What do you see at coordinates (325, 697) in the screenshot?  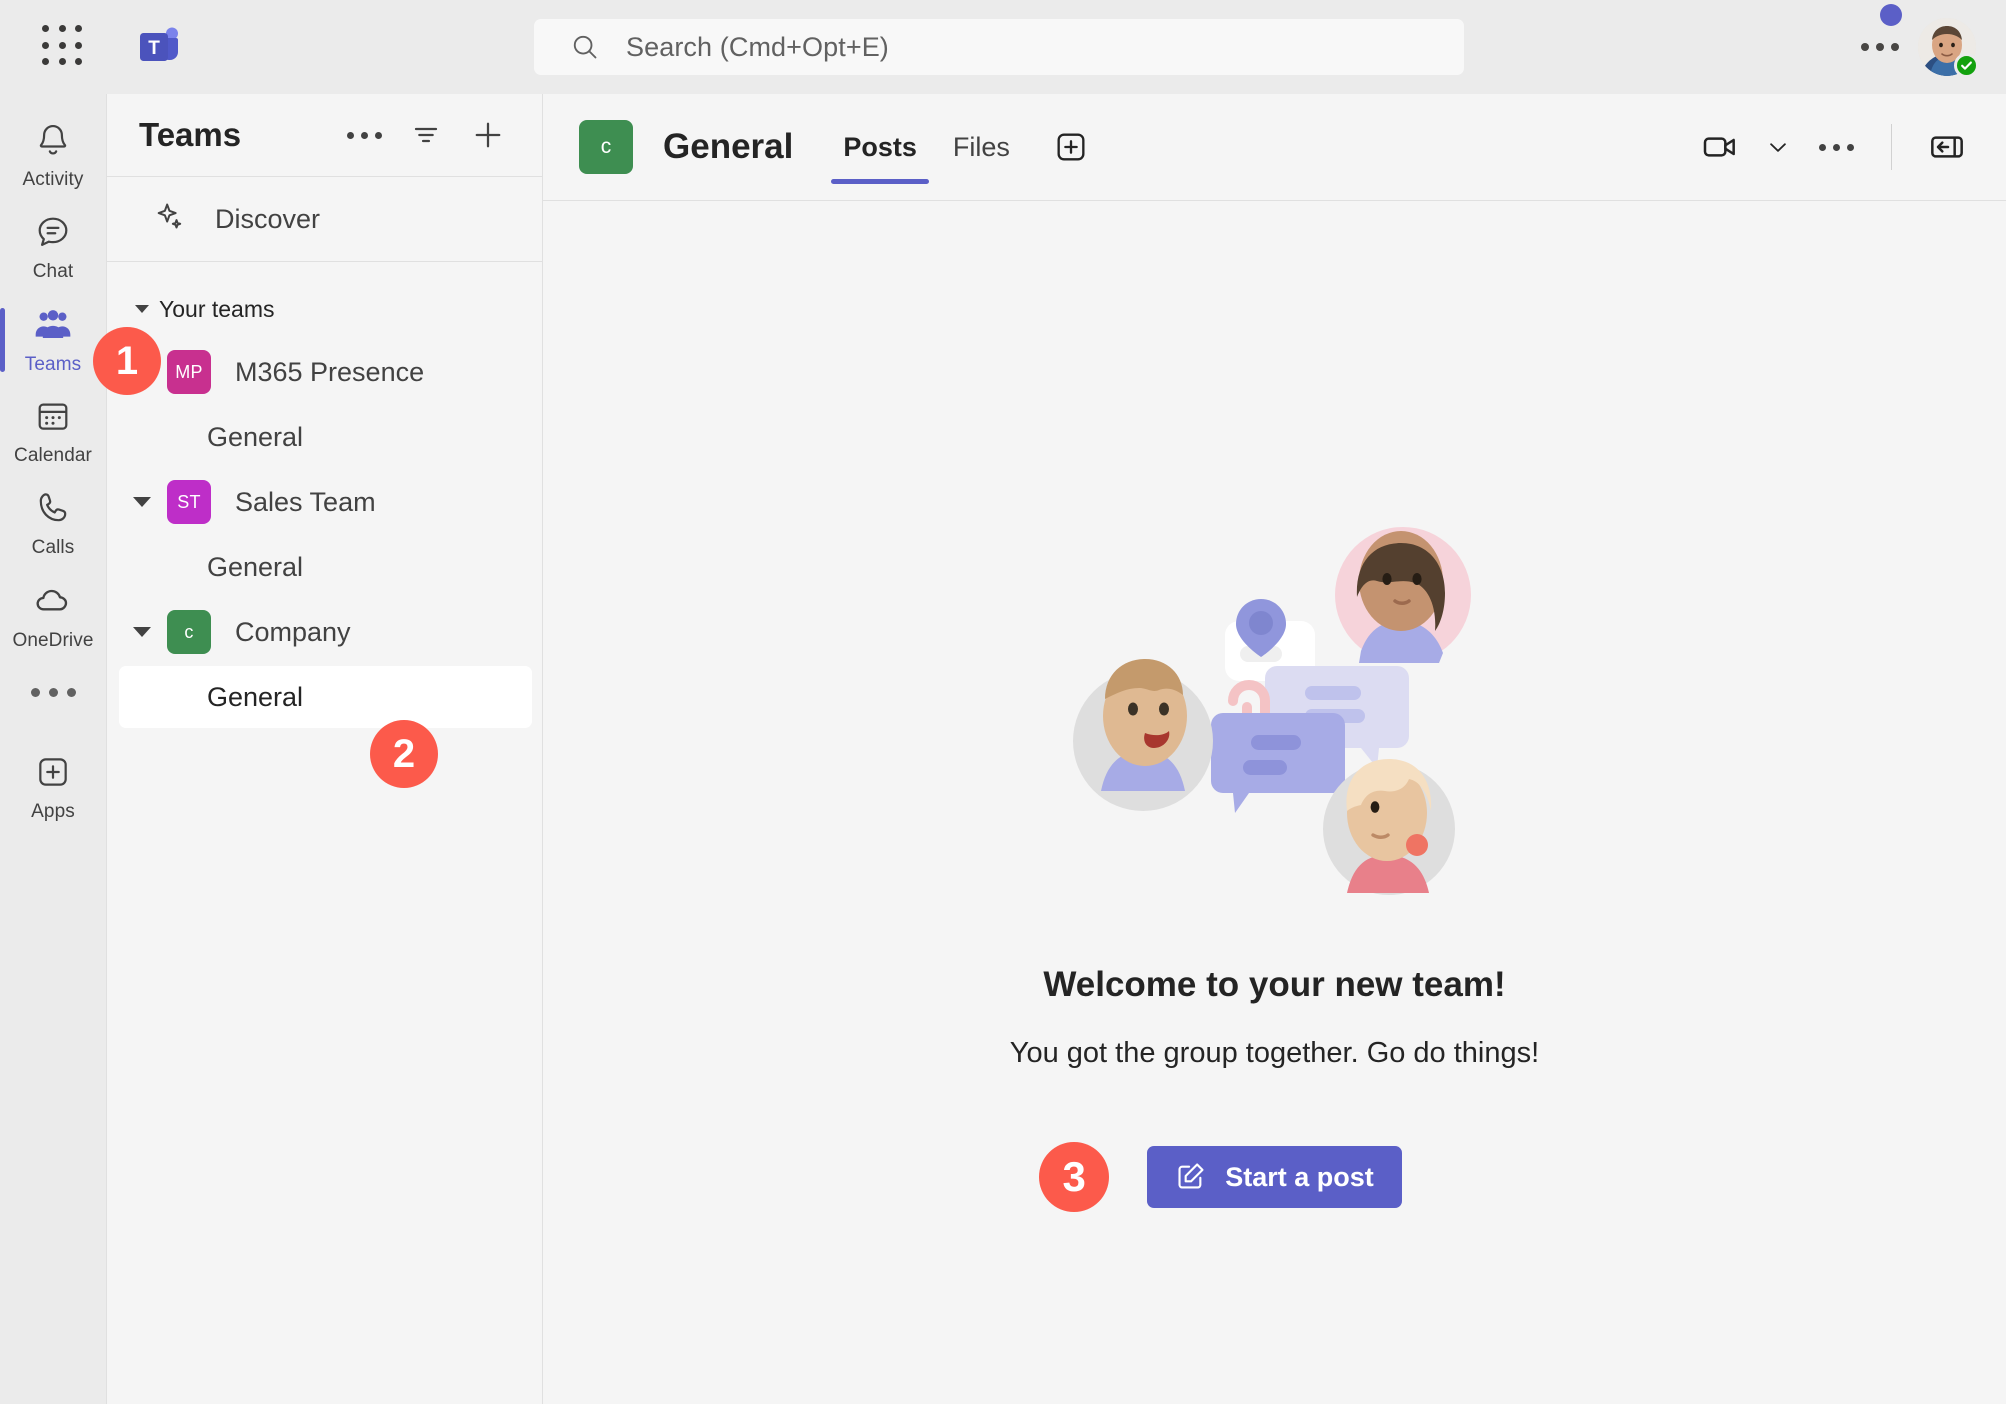 I see `channel-general-company: General` at bounding box center [325, 697].